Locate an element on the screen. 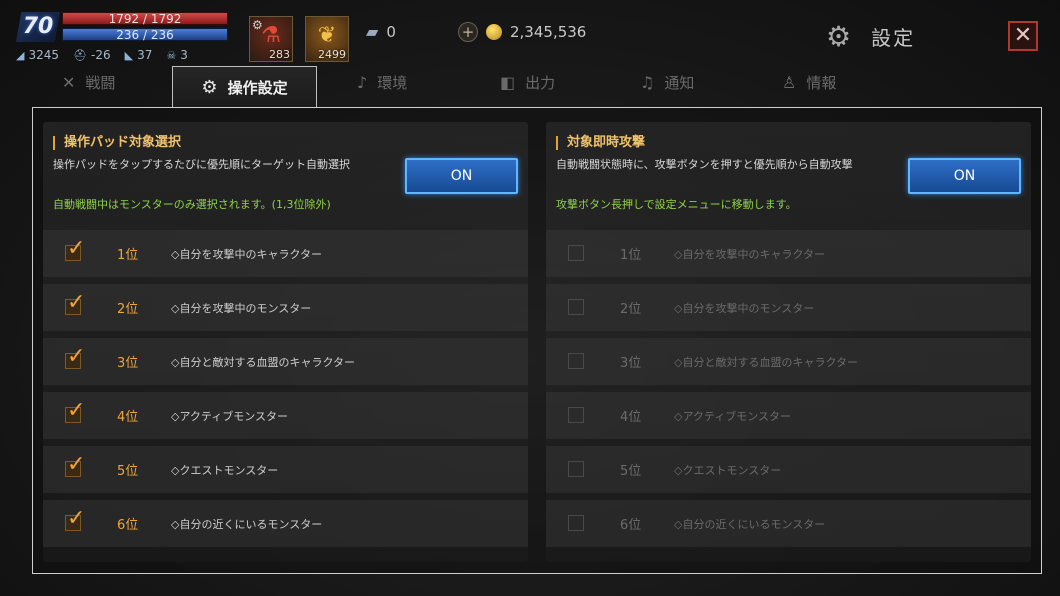 The height and width of the screenshot is (596, 1060). priority-row: ✓ 4位 ◇アクティブモンスター is located at coordinates (285, 415).